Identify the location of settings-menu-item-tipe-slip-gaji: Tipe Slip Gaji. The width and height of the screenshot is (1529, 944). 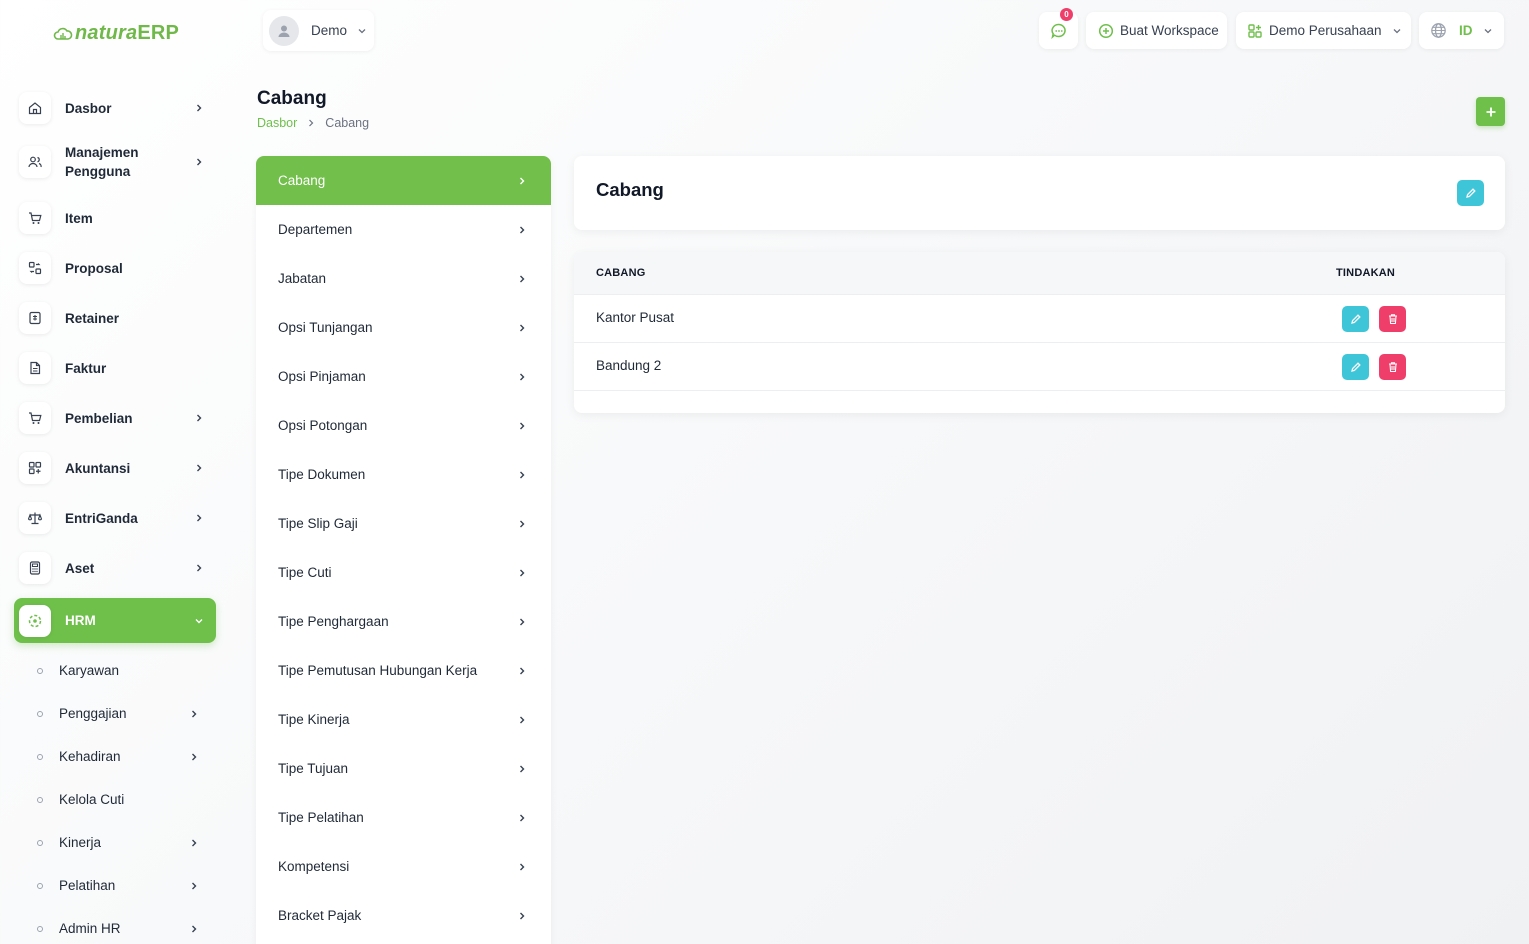
(403, 523).